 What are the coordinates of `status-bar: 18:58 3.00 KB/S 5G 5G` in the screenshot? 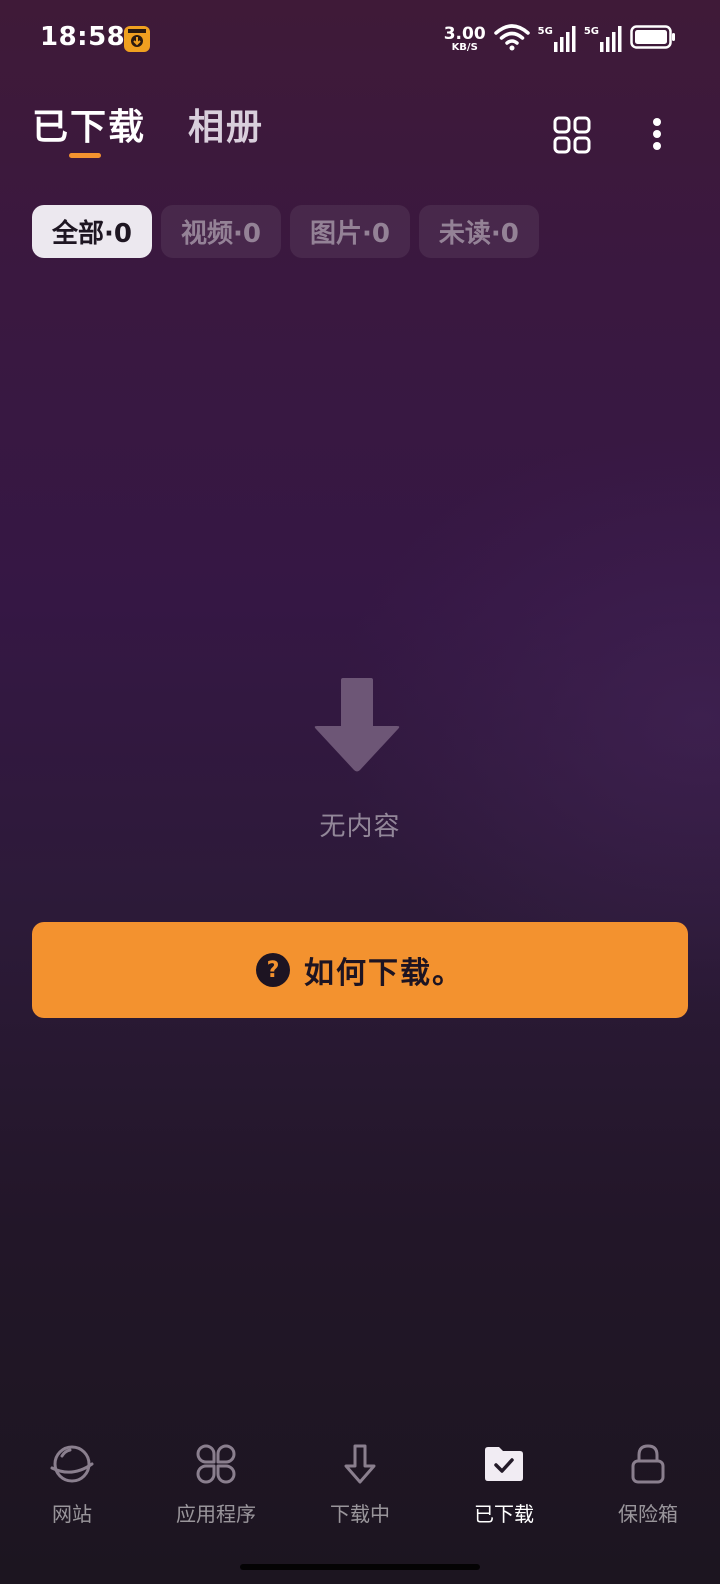 It's located at (360, 40).